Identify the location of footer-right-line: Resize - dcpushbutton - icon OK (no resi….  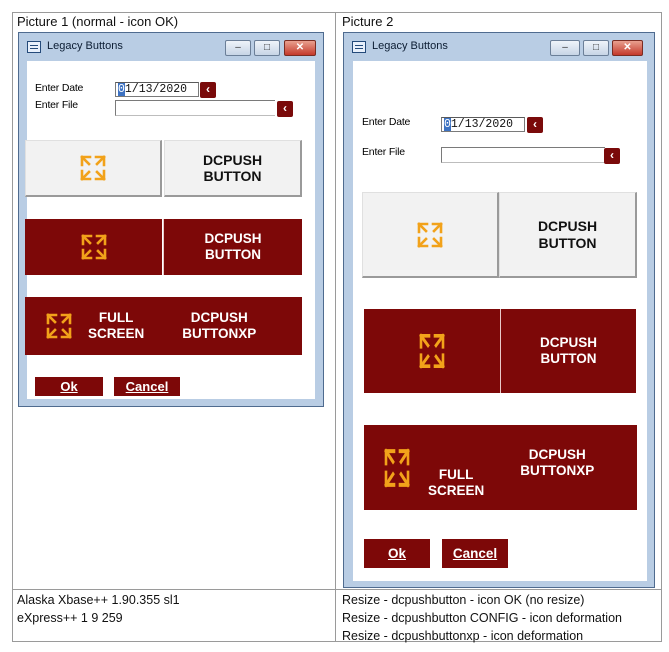
(463, 600).